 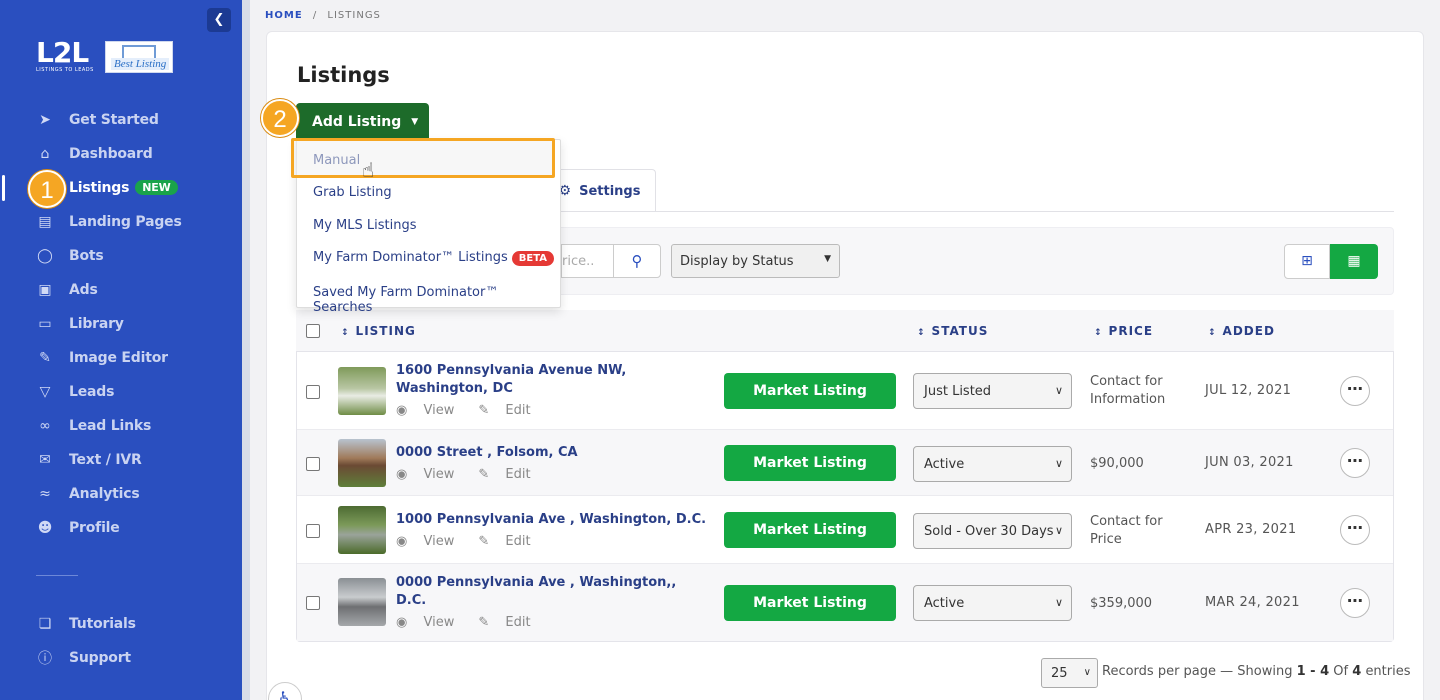 I want to click on search-input: rice.., so click(x=587, y=261).